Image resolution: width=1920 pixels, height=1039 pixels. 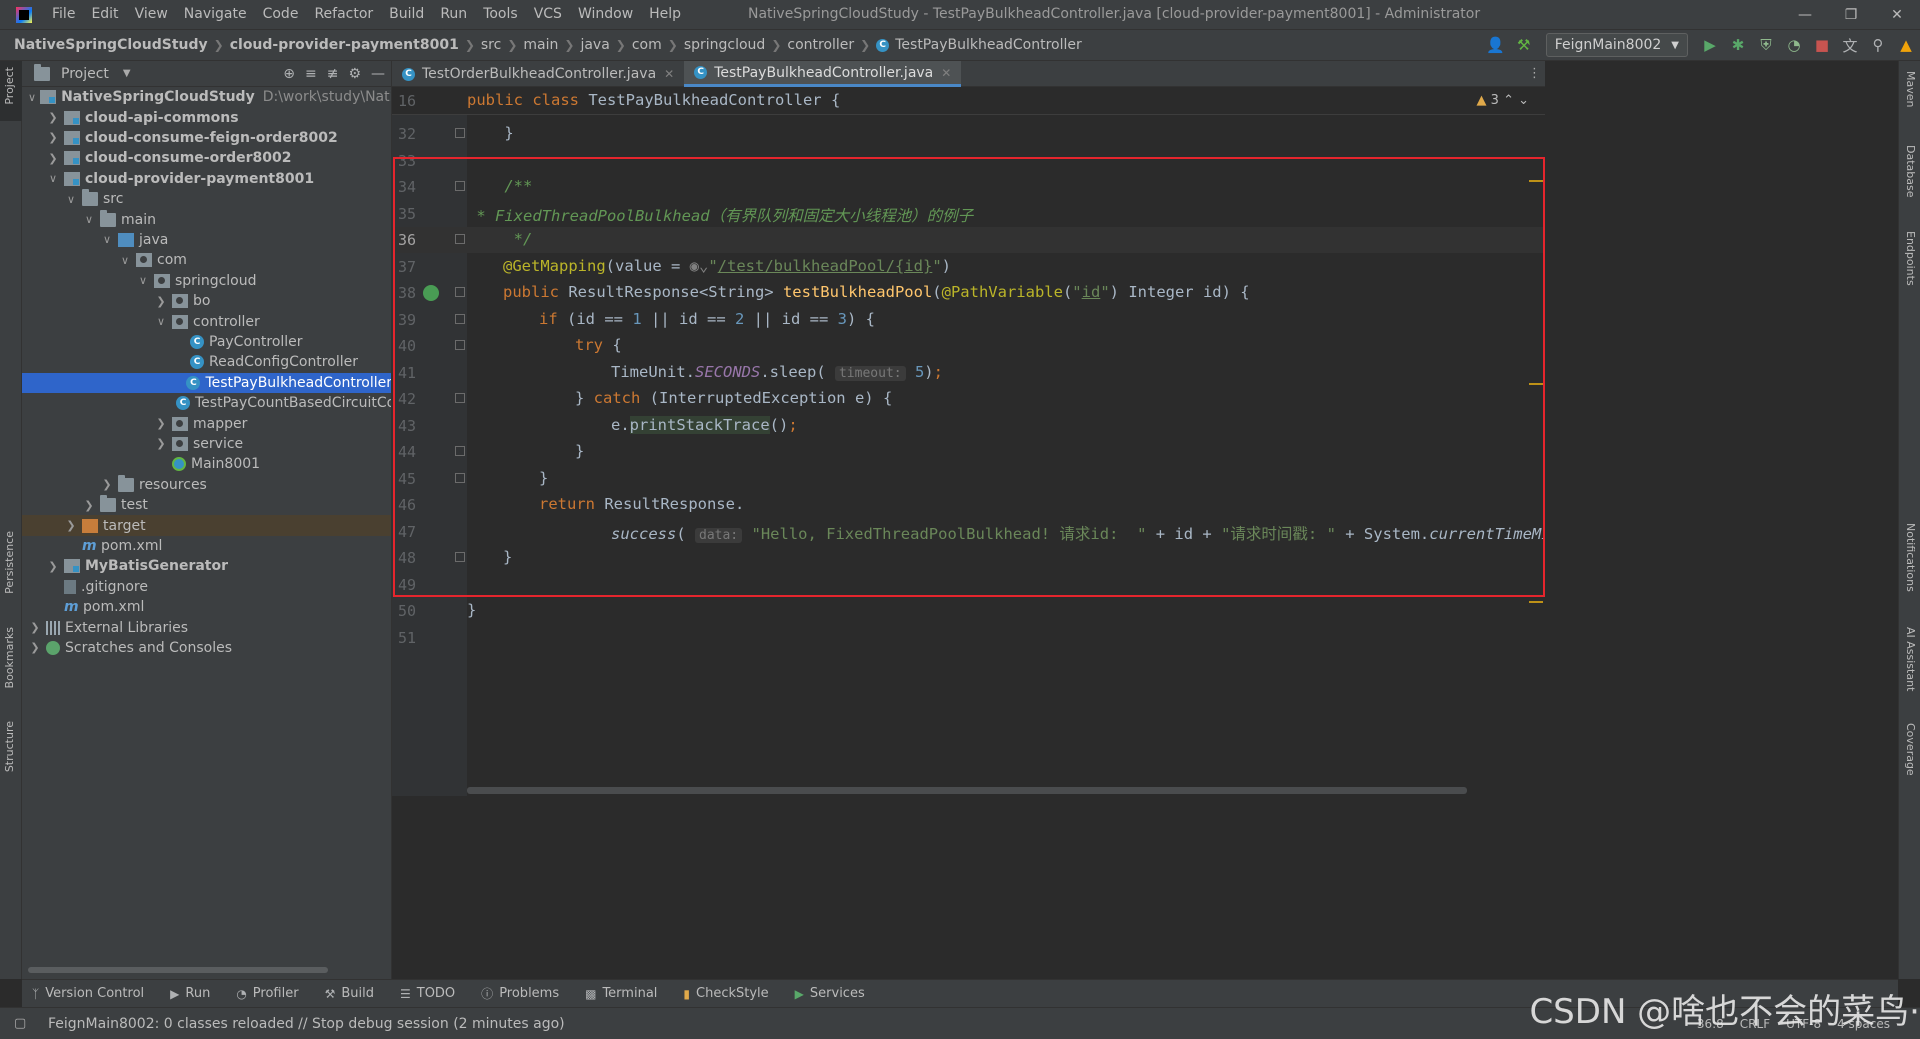 I want to click on more-options-icon: ⋮, so click(x=1534, y=74).